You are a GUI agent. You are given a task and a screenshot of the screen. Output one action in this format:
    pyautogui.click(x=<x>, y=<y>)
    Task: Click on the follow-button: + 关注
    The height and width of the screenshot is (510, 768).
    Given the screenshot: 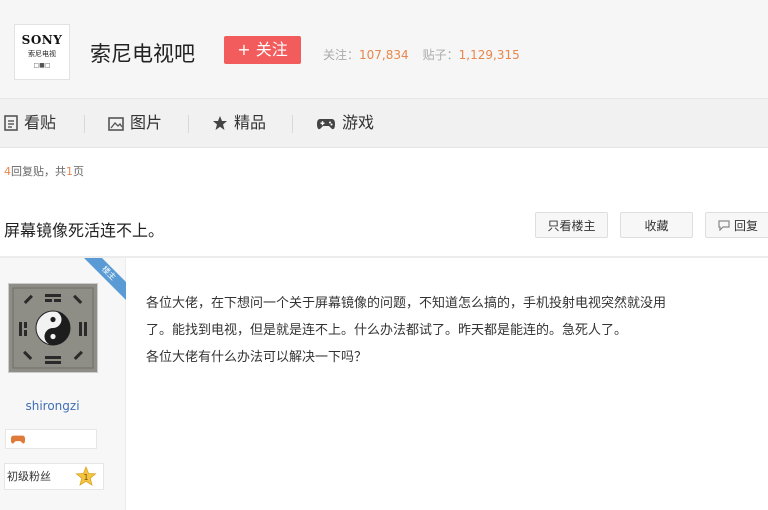 What is the action you would take?
    pyautogui.click(x=262, y=50)
    